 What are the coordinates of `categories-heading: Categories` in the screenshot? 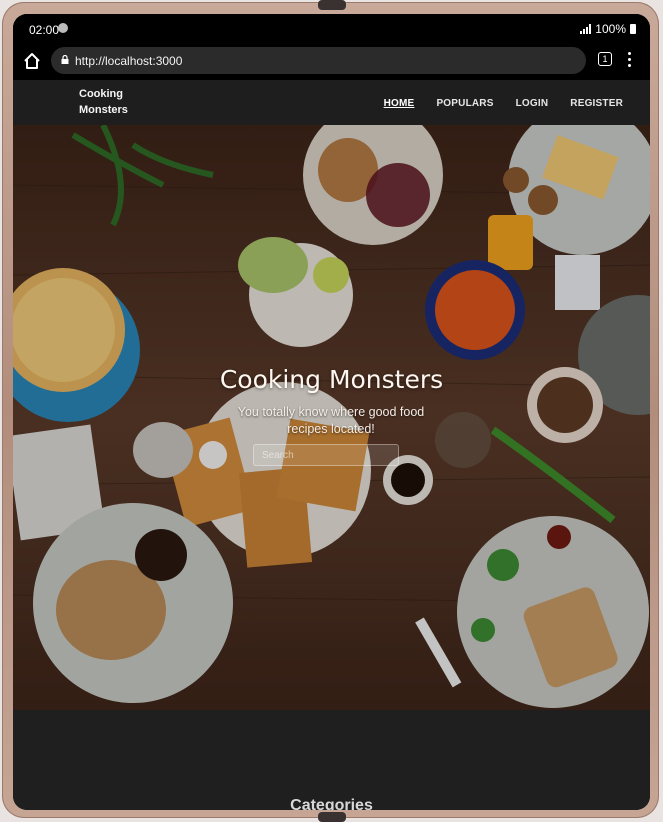 It's located at (331, 803).